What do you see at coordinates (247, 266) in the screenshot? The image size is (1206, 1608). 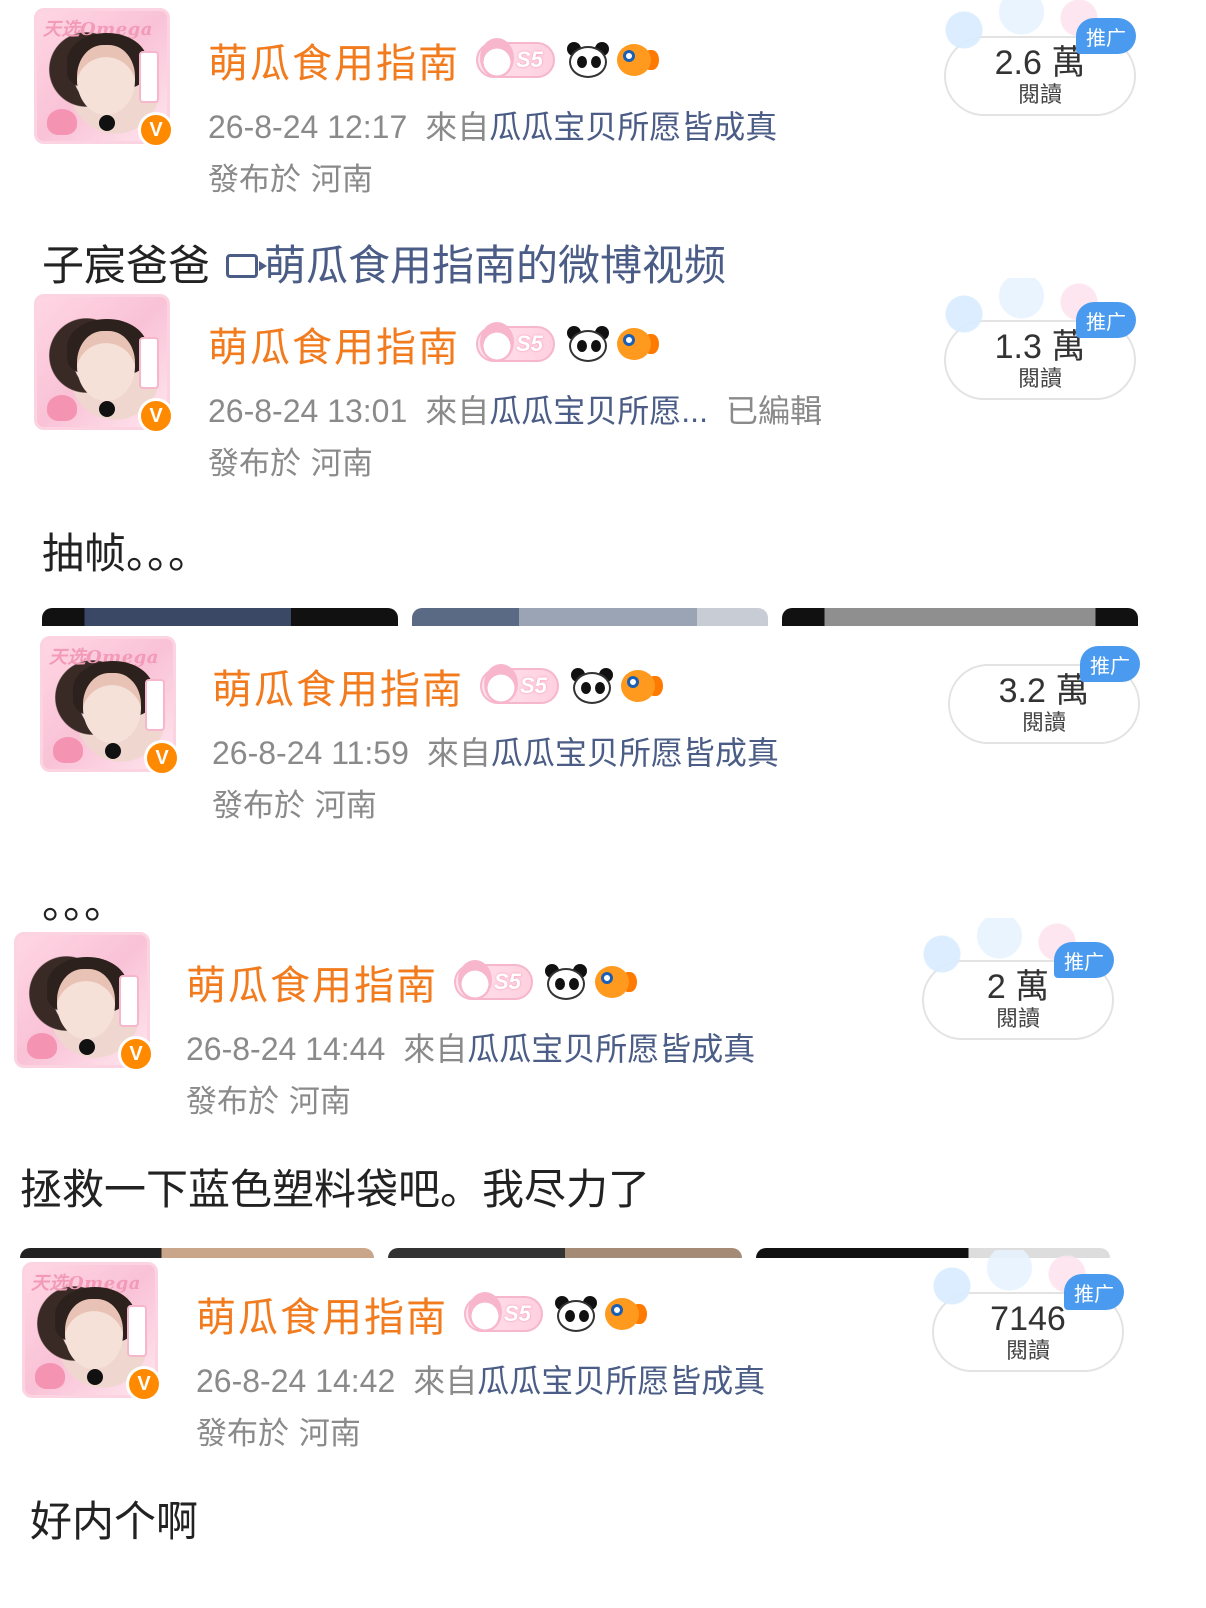 I see `video-icon` at bounding box center [247, 266].